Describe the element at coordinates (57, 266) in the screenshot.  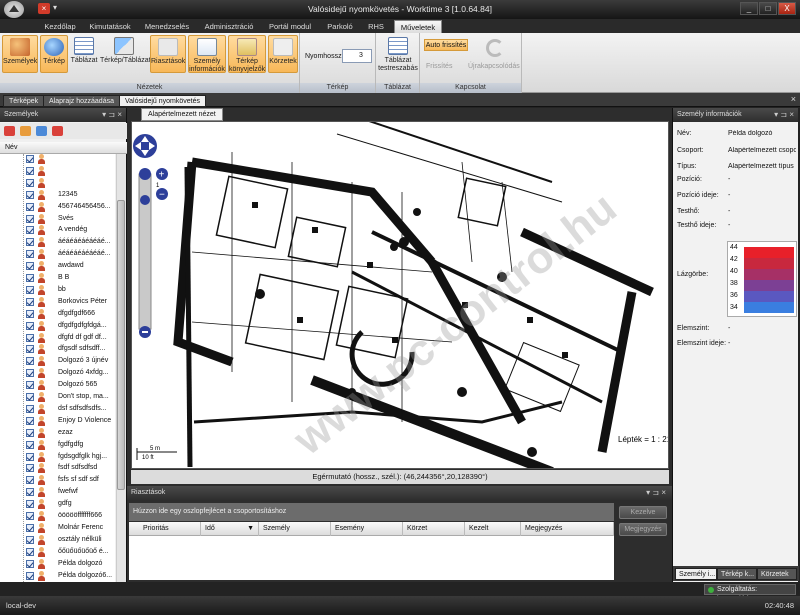
I see `person-row: awdawd` at that location.